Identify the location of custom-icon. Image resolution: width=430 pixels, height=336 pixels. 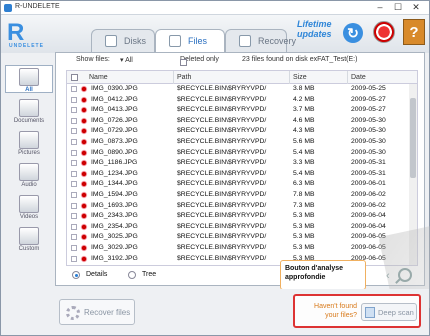
(29, 236).